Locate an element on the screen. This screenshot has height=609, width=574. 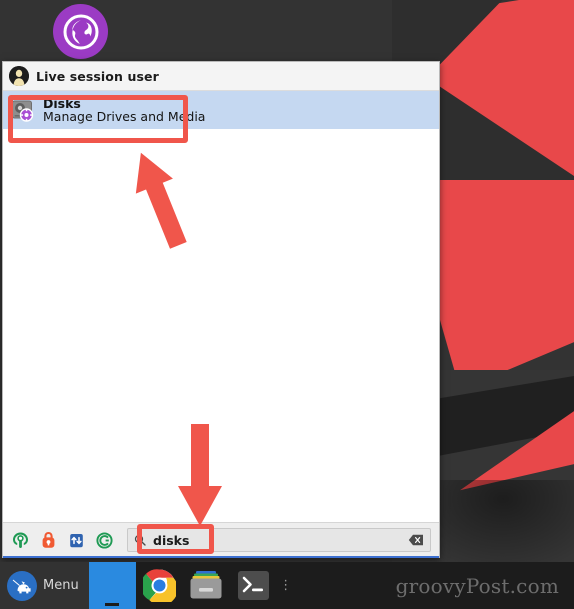
app-list-item-disks: Disks Manage Drives and Media is located at coordinates (221, 110).